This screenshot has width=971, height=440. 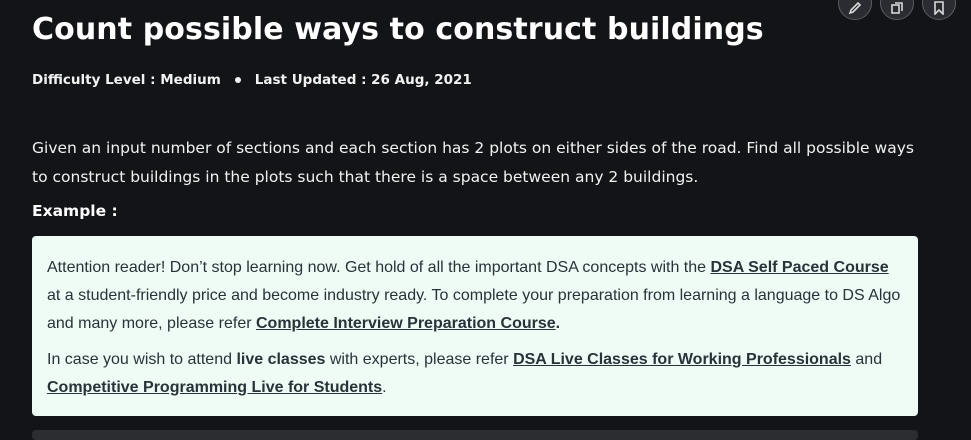 I want to click on copy-icon, so click(x=897, y=10).